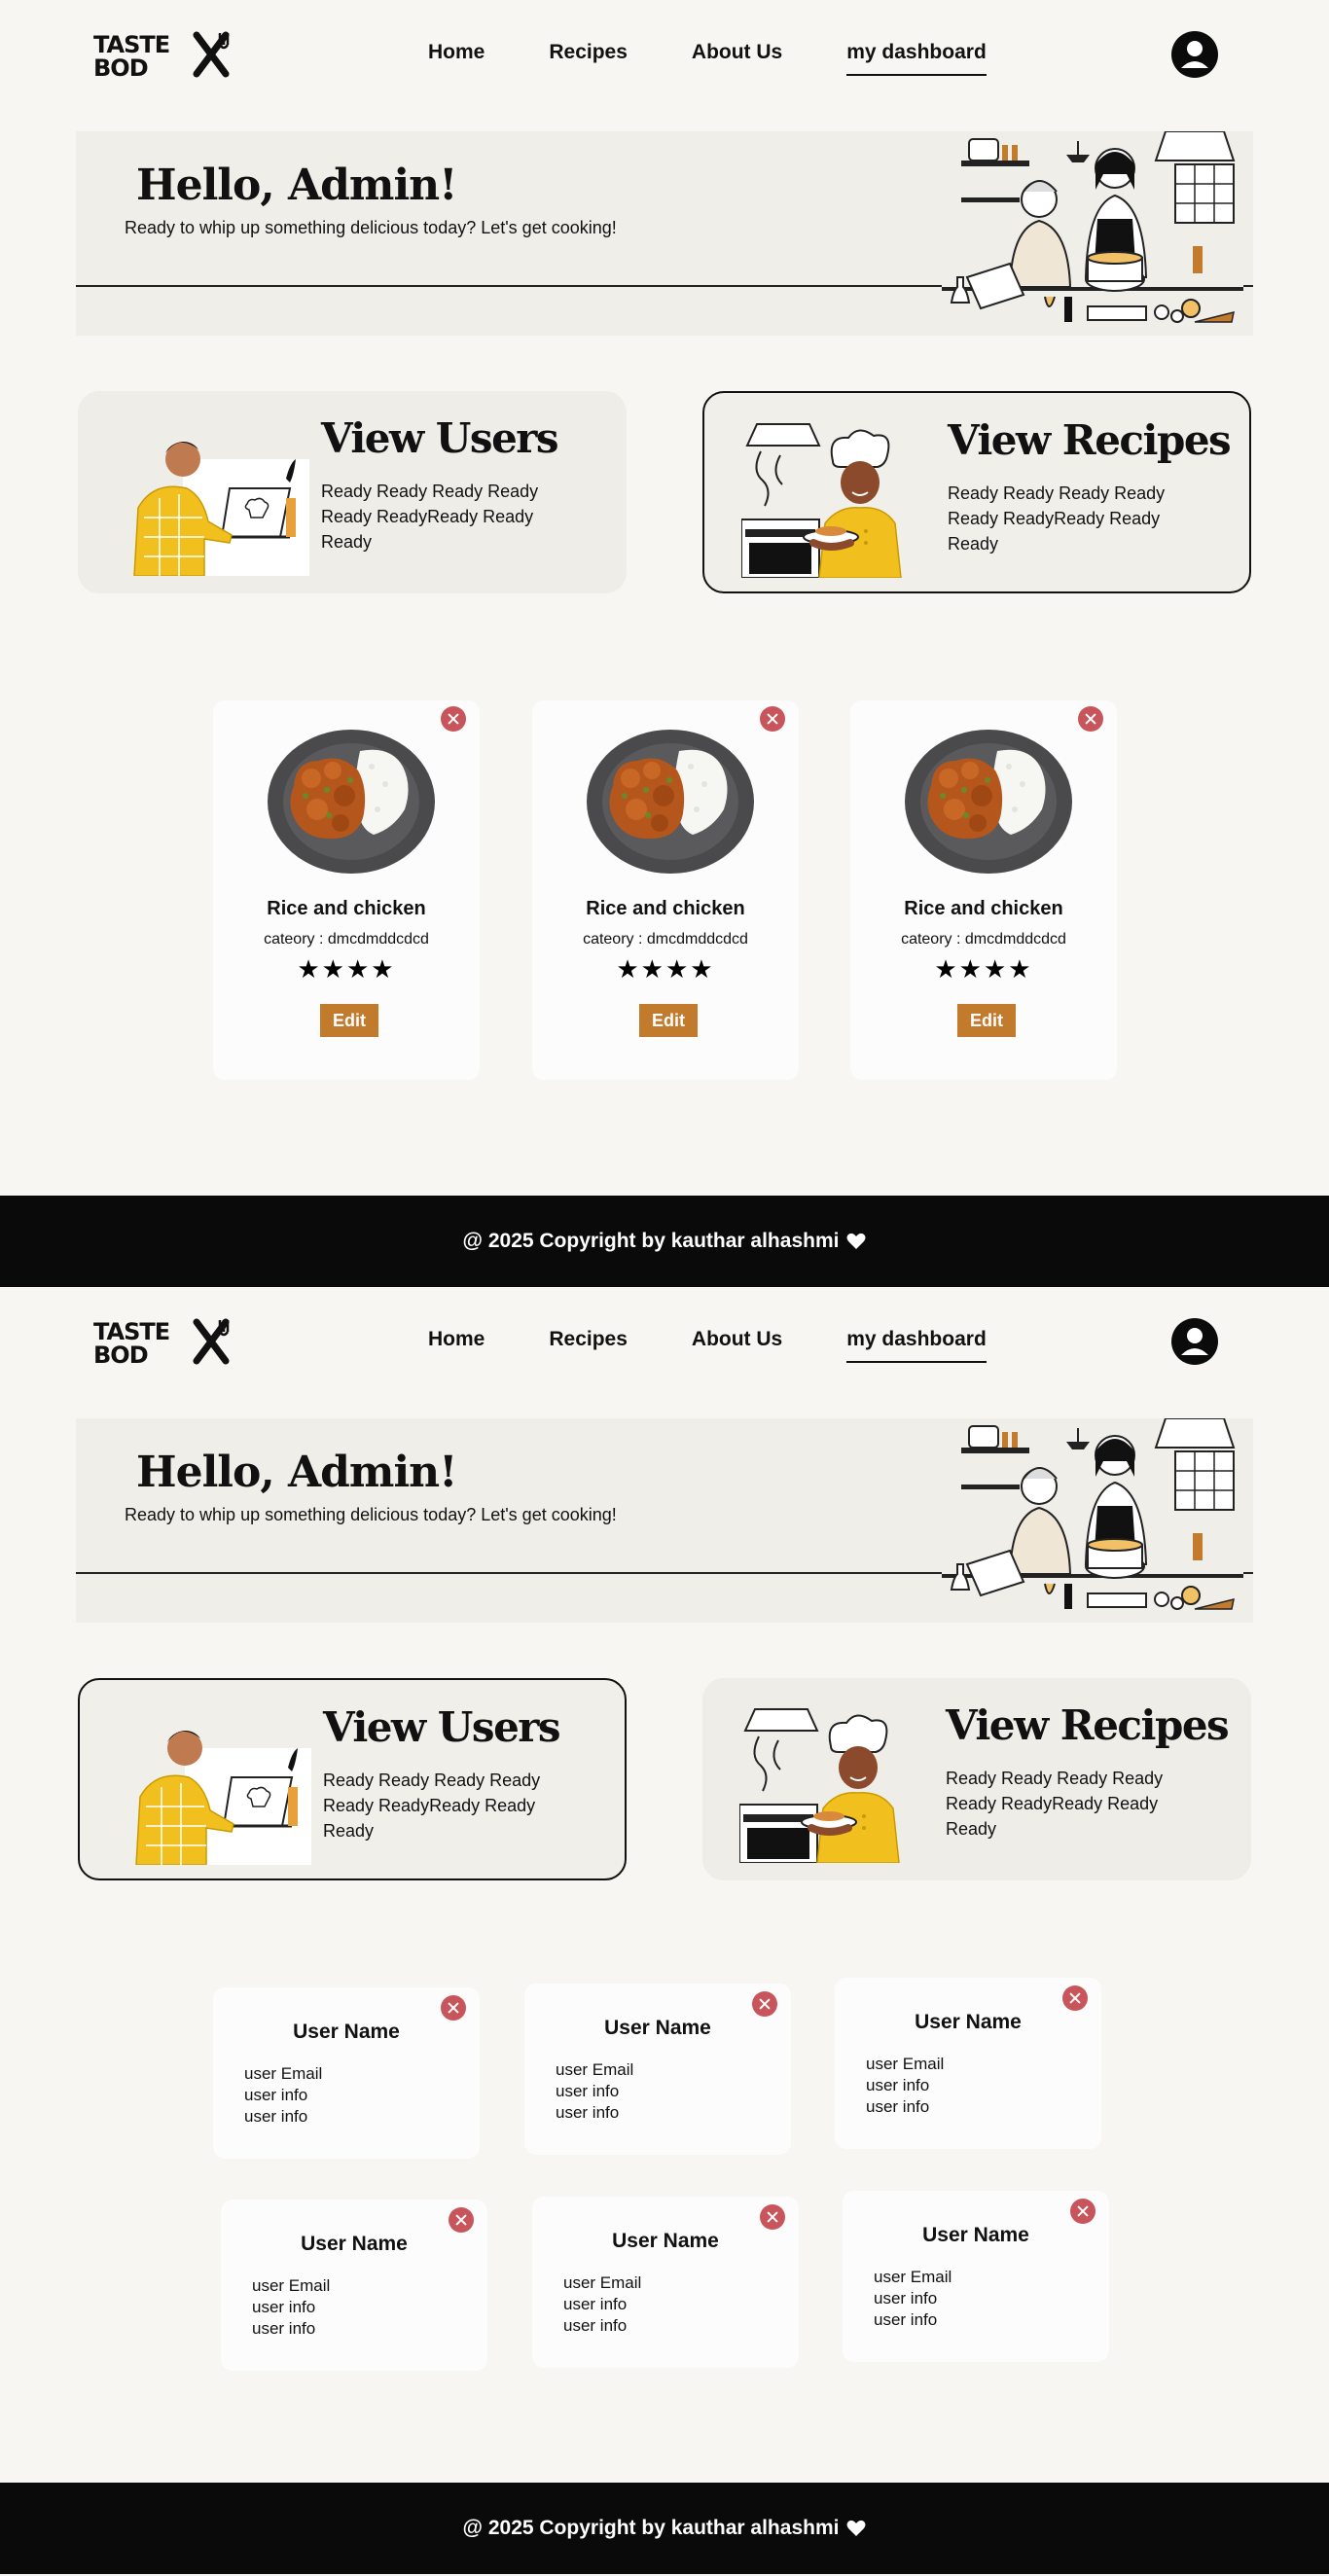 The image size is (1329, 2576). Describe the element at coordinates (442, 1727) in the screenshot. I see `view-users-title: View Users` at that location.